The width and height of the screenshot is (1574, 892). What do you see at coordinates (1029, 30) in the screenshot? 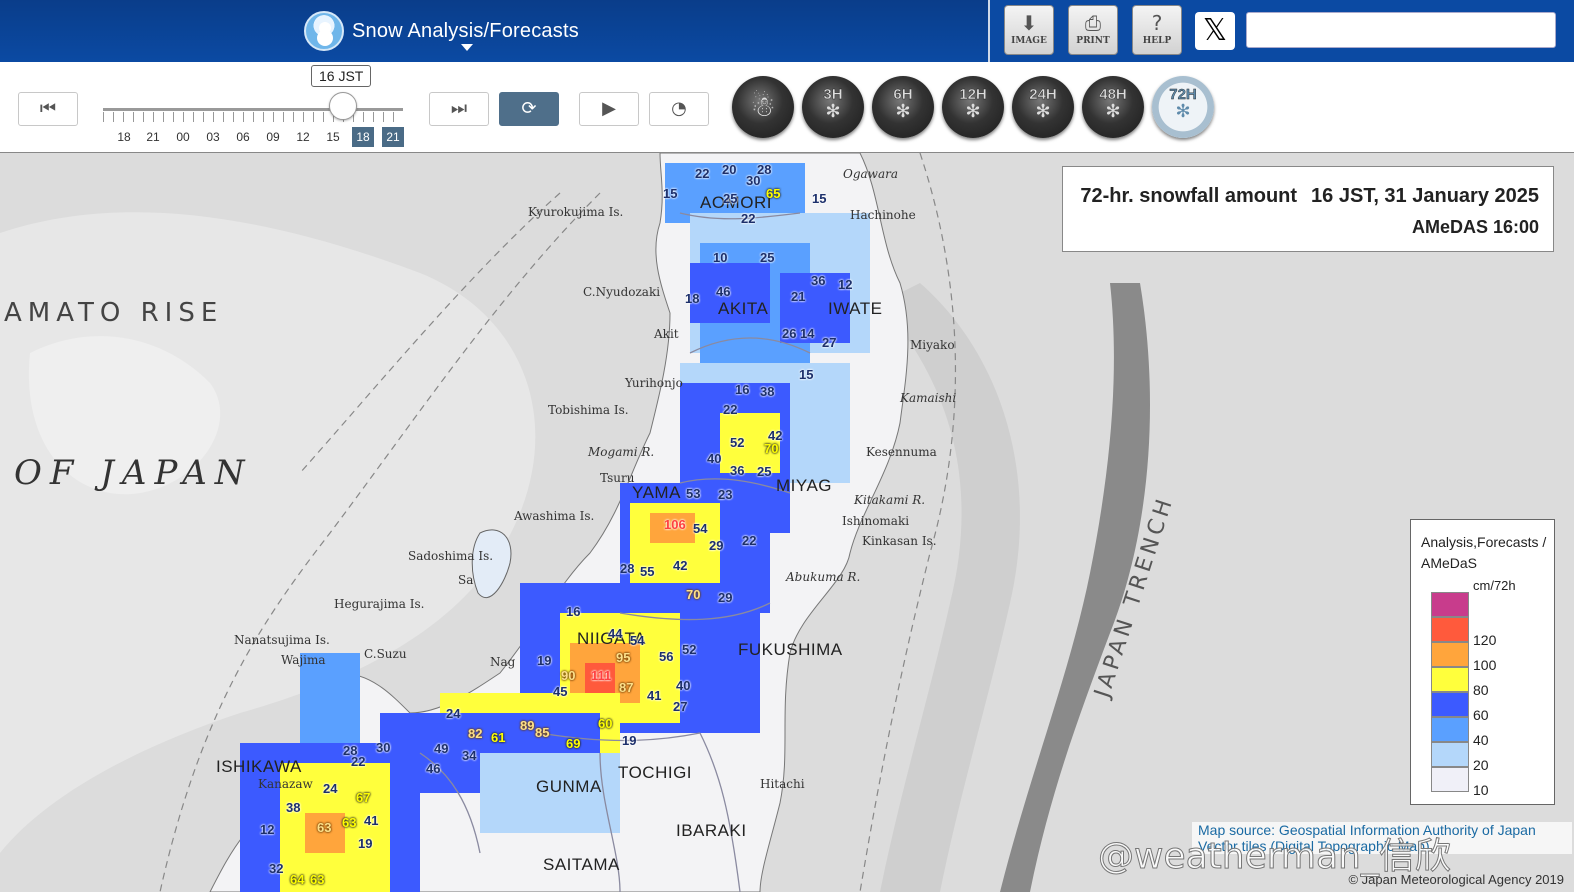
I see `image-download-button: ⬇ IMAGE` at bounding box center [1029, 30].